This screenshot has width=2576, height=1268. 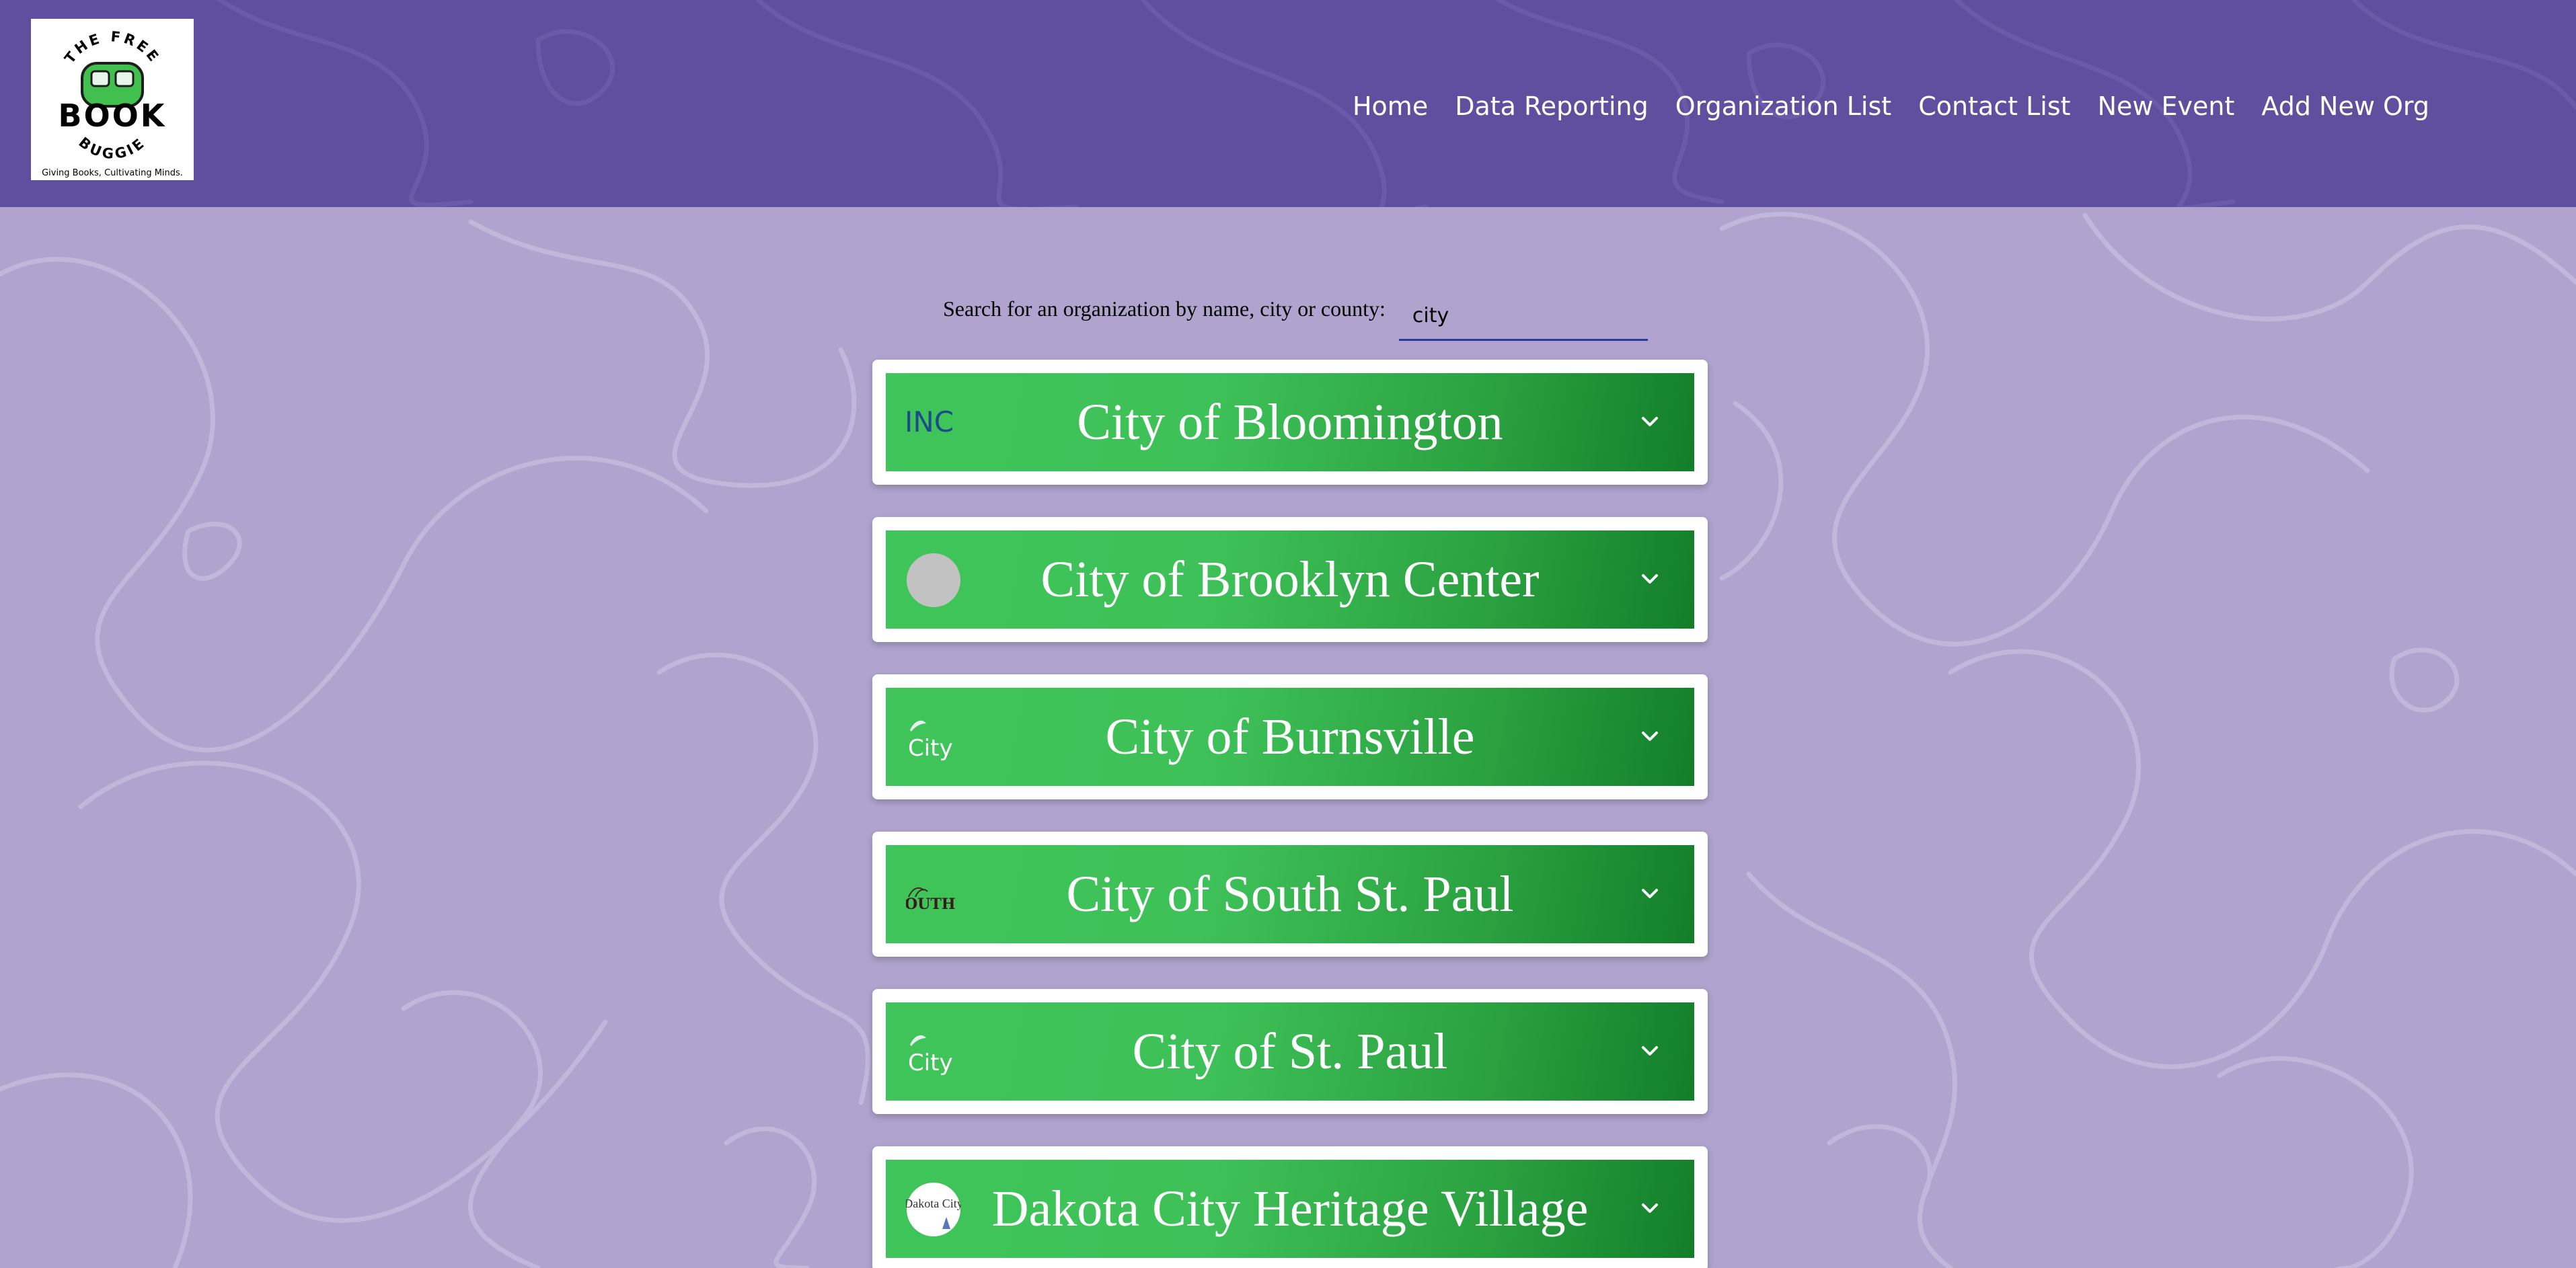 I want to click on search-input, so click(x=1523, y=313).